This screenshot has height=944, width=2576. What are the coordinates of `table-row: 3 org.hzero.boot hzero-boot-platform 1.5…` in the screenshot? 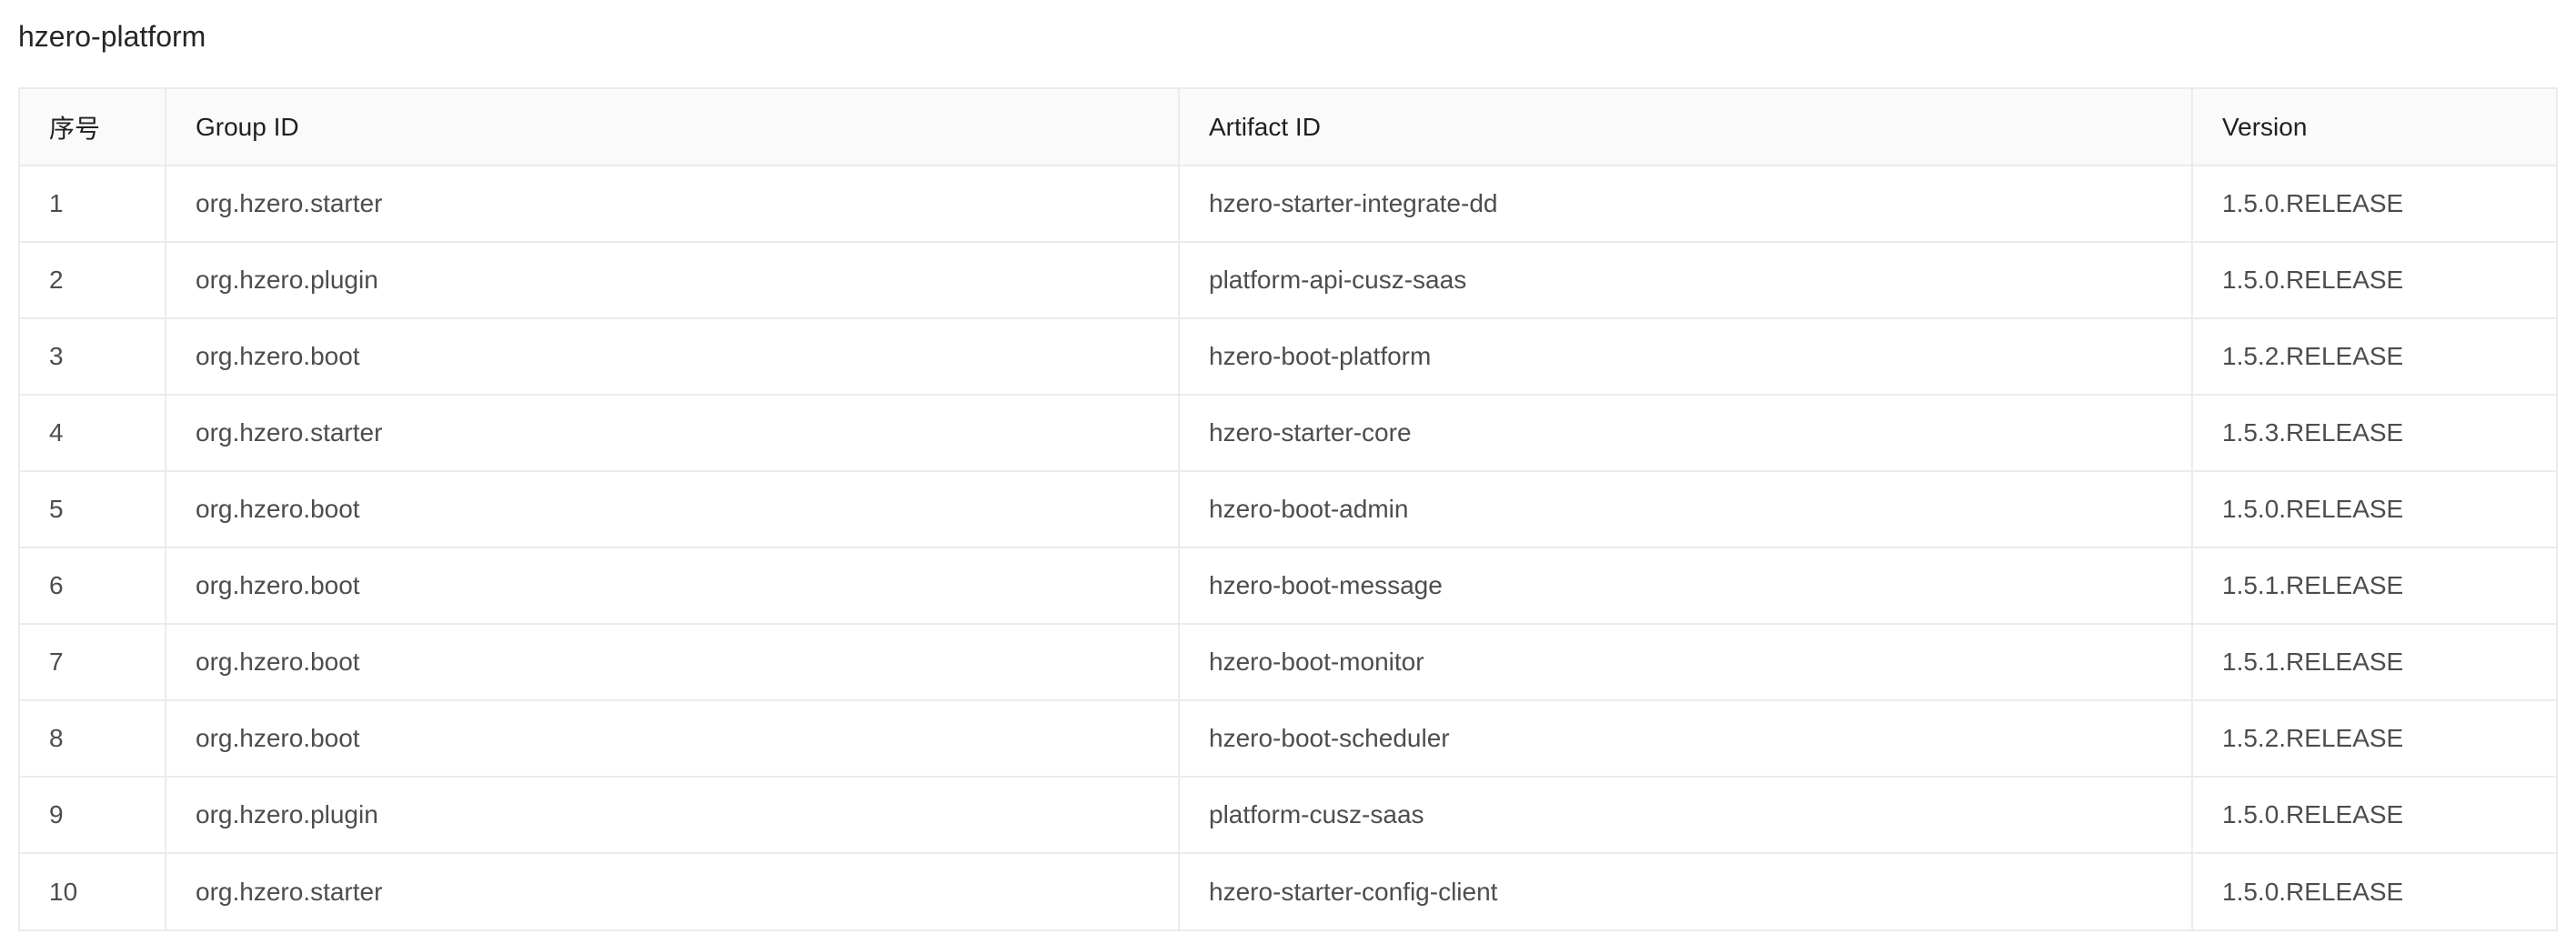 It's located at (1288, 357).